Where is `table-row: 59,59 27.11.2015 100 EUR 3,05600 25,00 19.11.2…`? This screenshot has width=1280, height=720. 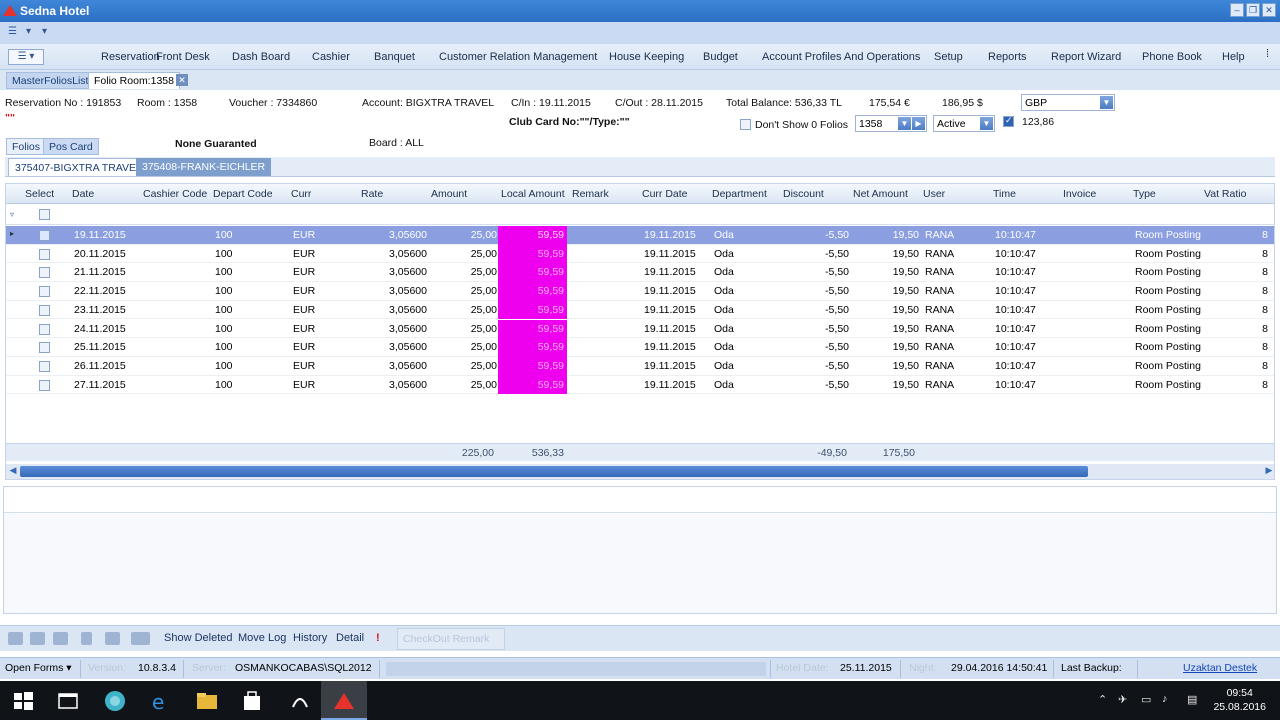
table-row: 59,59 27.11.2015 100 EUR 3,05600 25,00 19.11.2… is located at coordinates (640, 385).